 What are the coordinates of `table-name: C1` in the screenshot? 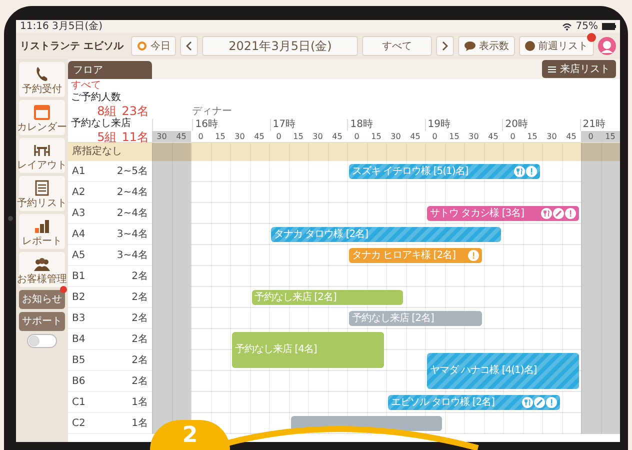 It's located at (79, 403).